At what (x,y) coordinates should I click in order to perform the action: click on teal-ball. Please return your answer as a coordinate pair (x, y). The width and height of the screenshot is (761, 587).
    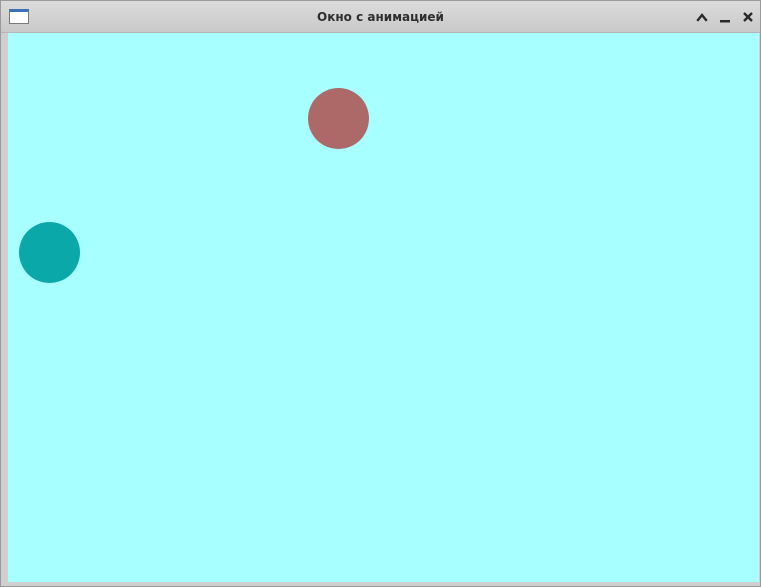
    Looking at the image, I should click on (49, 252).